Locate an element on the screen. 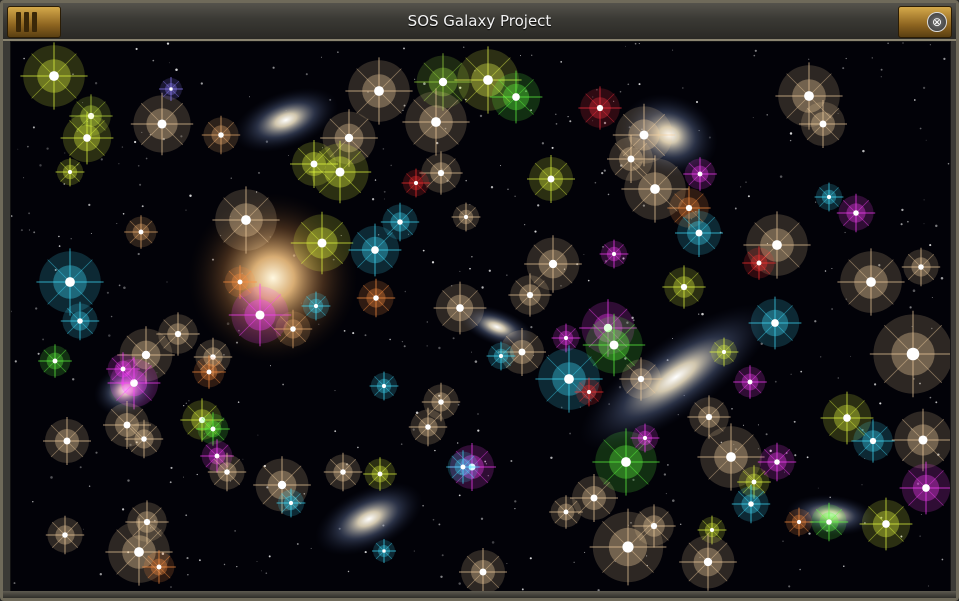 Image resolution: width=959 pixels, height=601 pixels. close-button: ⊗ is located at coordinates (937, 22).